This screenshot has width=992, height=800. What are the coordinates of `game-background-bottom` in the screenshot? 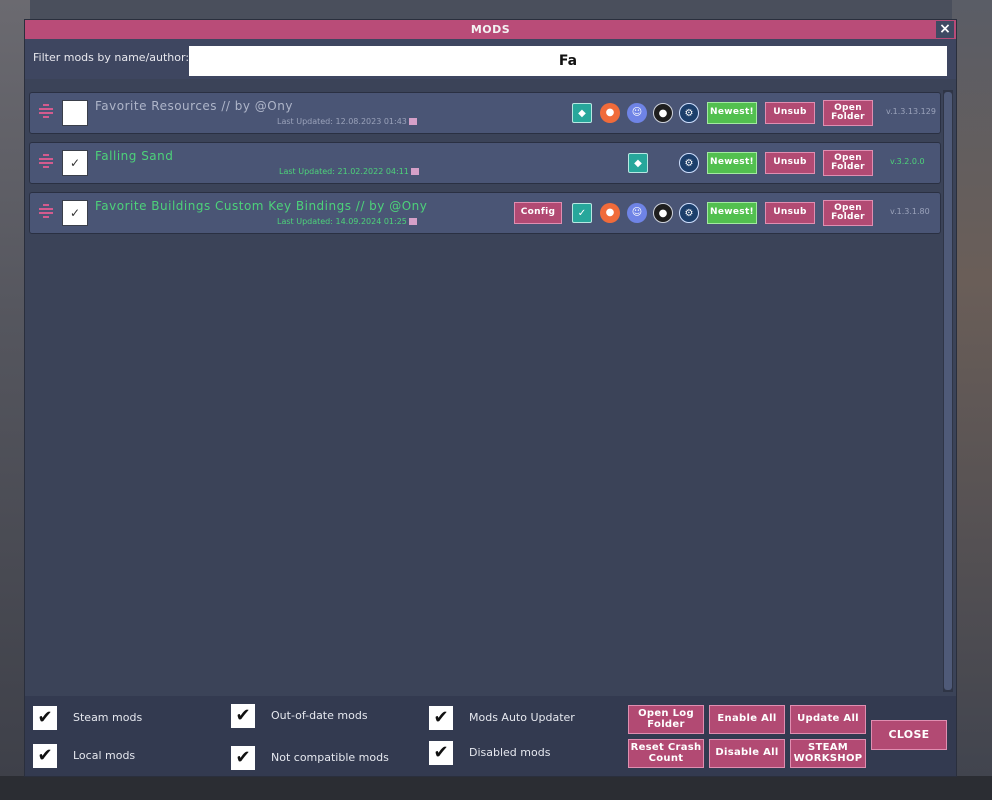 It's located at (496, 788).